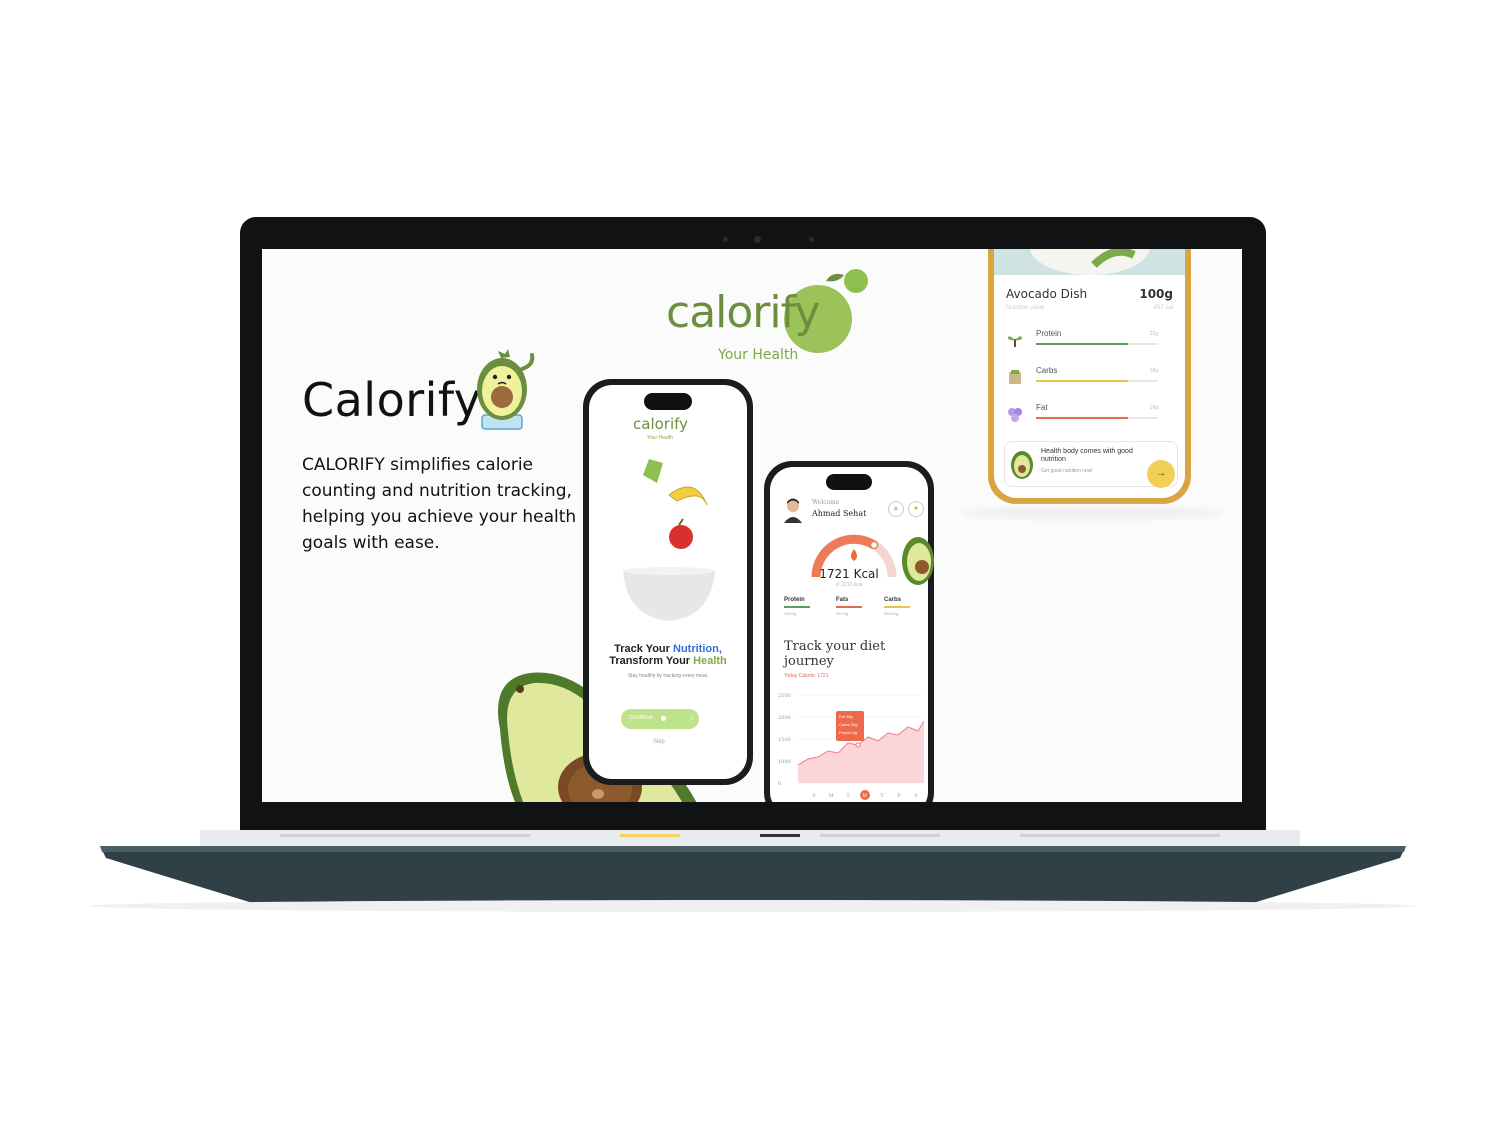 The width and height of the screenshot is (1500, 1125). I want to click on macro-label: Carbs, so click(893, 600).